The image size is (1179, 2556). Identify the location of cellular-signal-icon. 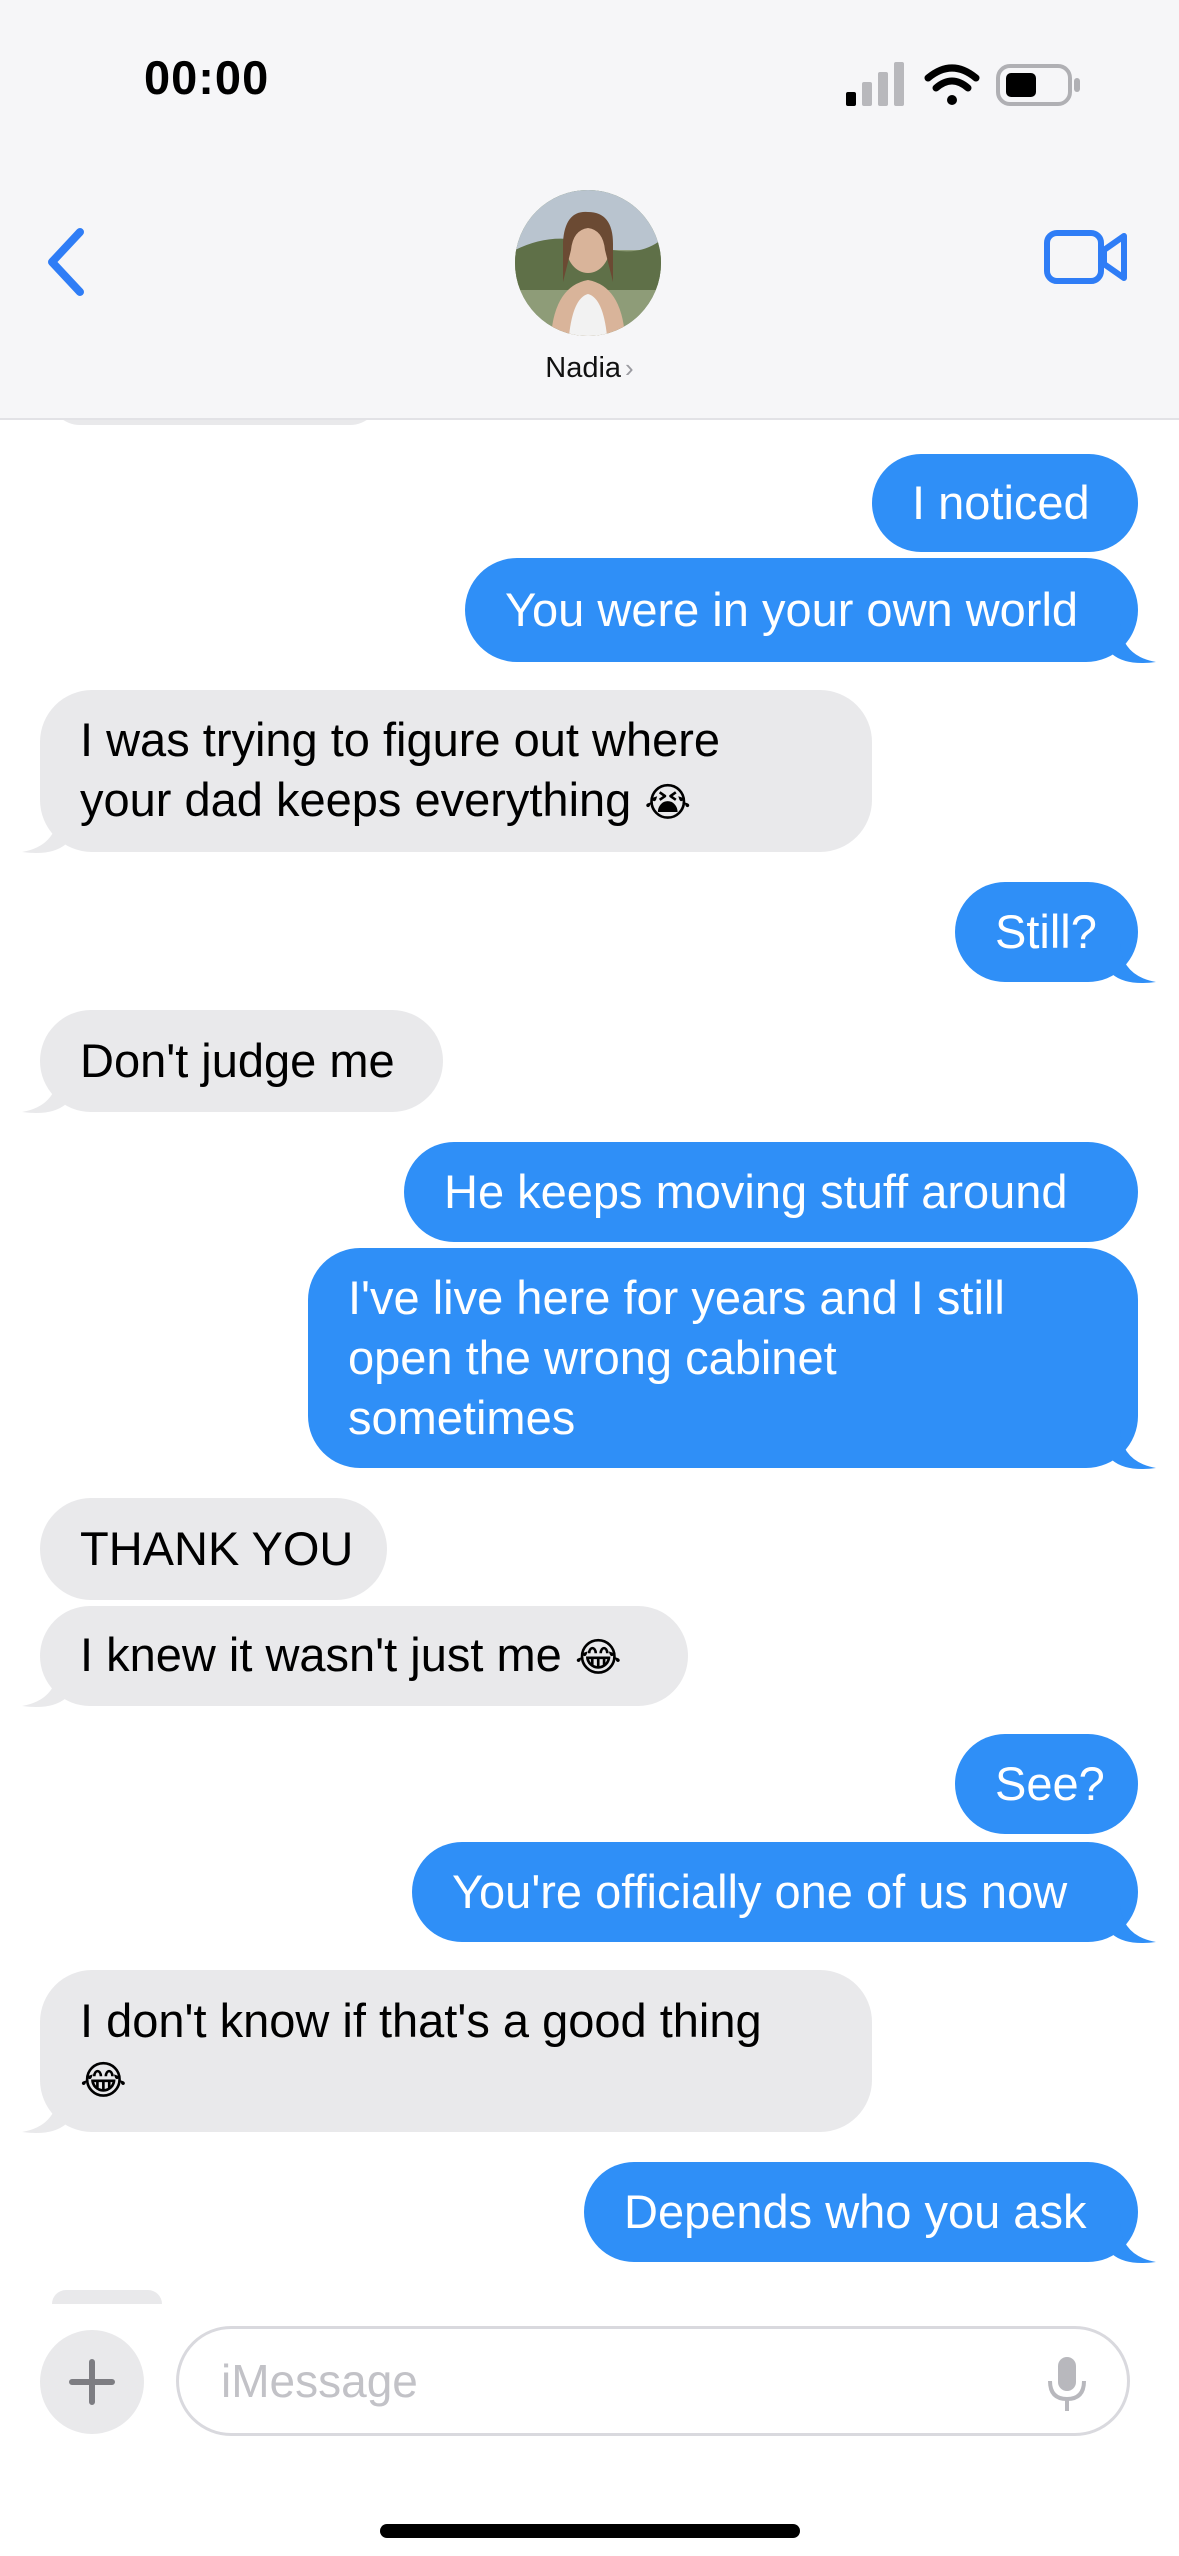
(875, 84).